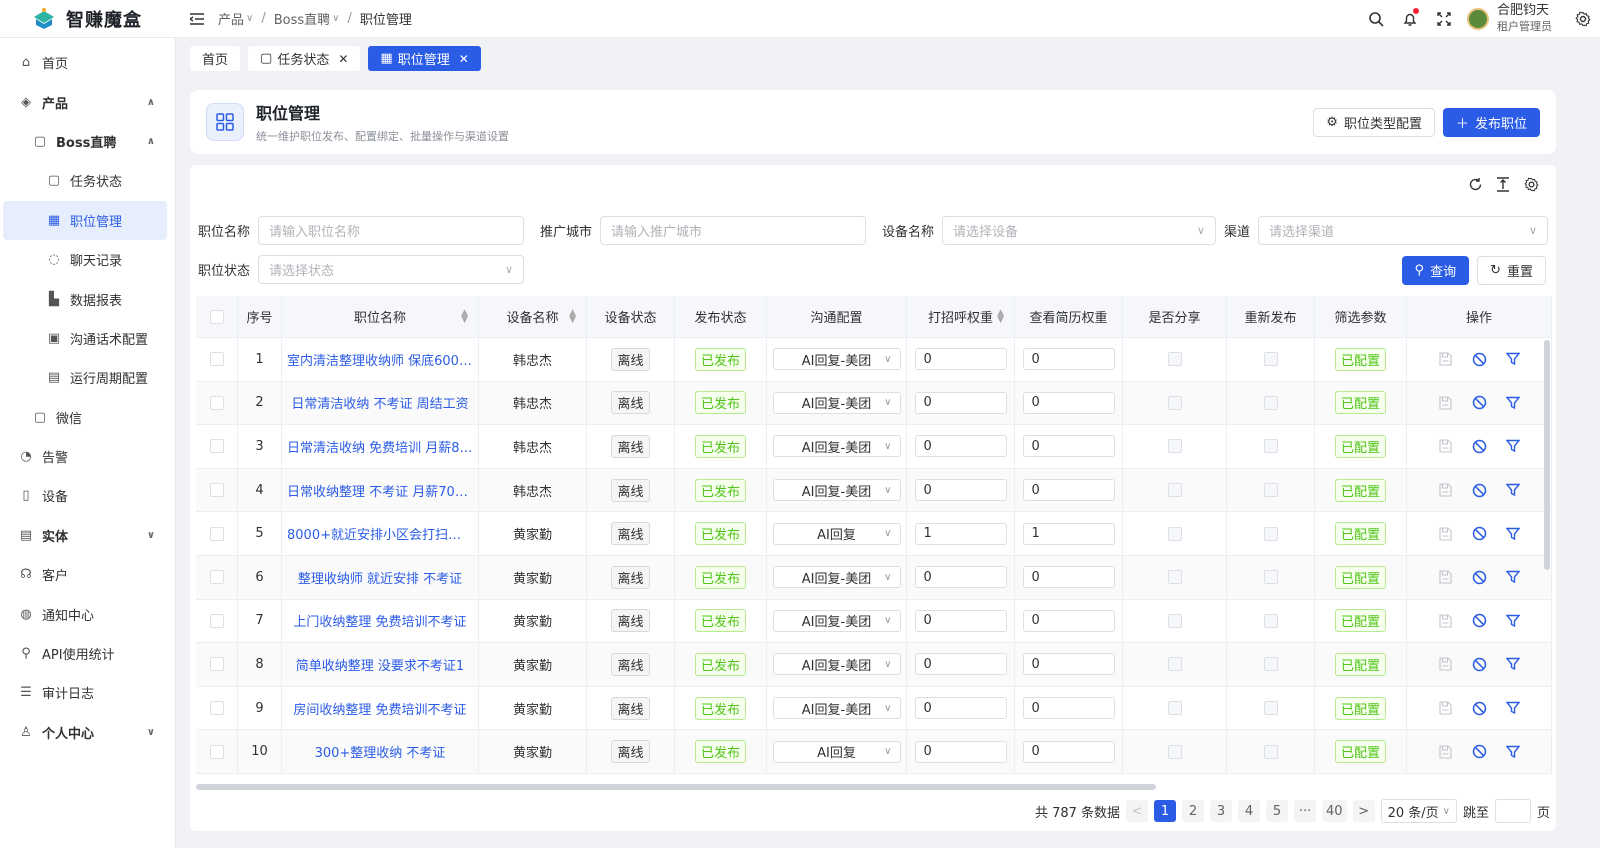 The width and height of the screenshot is (1600, 848). Describe the element at coordinates (87, 613) in the screenshot. I see `sidebar-item-notifications: ◍ 通知中心` at that location.